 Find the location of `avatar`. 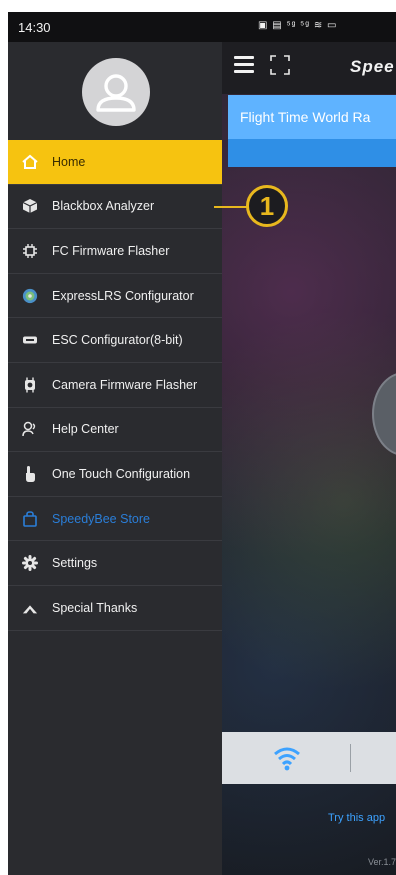

avatar is located at coordinates (116, 92).